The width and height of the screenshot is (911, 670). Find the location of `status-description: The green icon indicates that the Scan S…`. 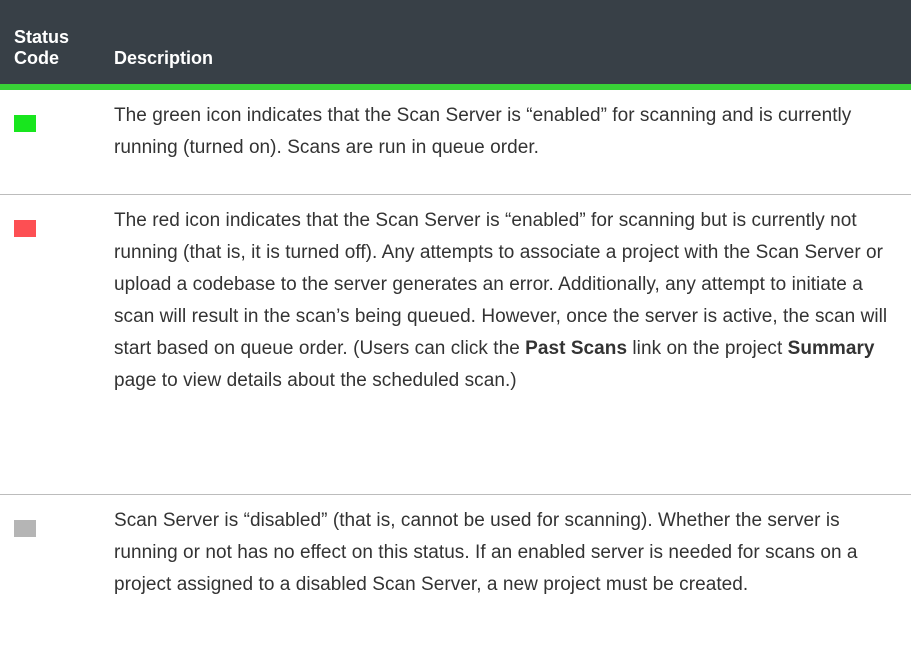

status-description: The green icon indicates that the Scan S… is located at coordinates (483, 131).